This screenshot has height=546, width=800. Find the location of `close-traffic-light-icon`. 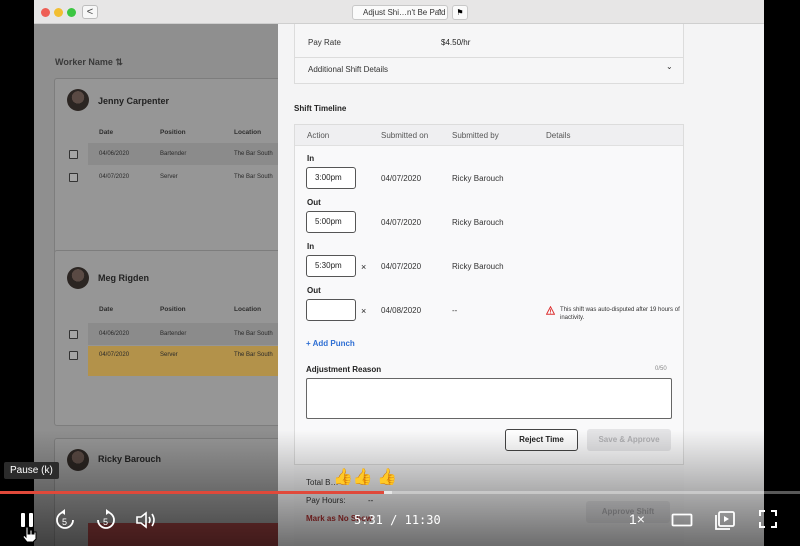

close-traffic-light-icon is located at coordinates (45, 12).